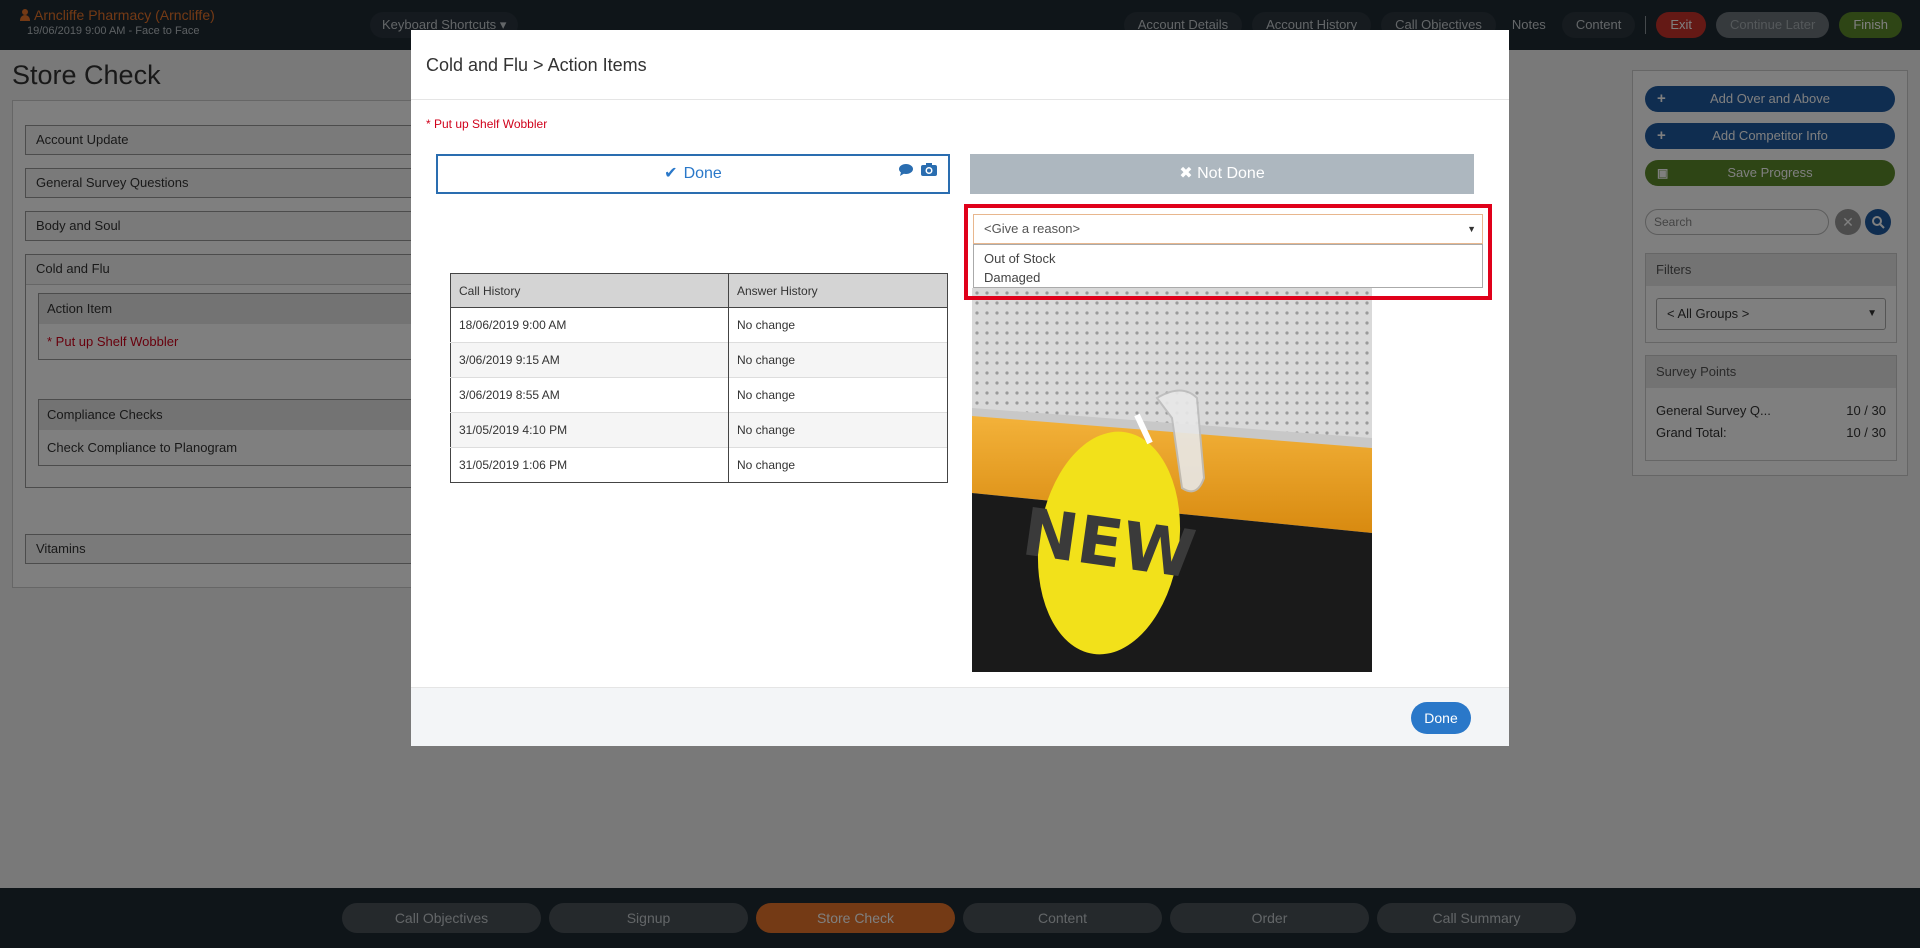 This screenshot has width=1920, height=948. Describe the element at coordinates (838, 290) in the screenshot. I see `answer-history-header: Answer History` at that location.